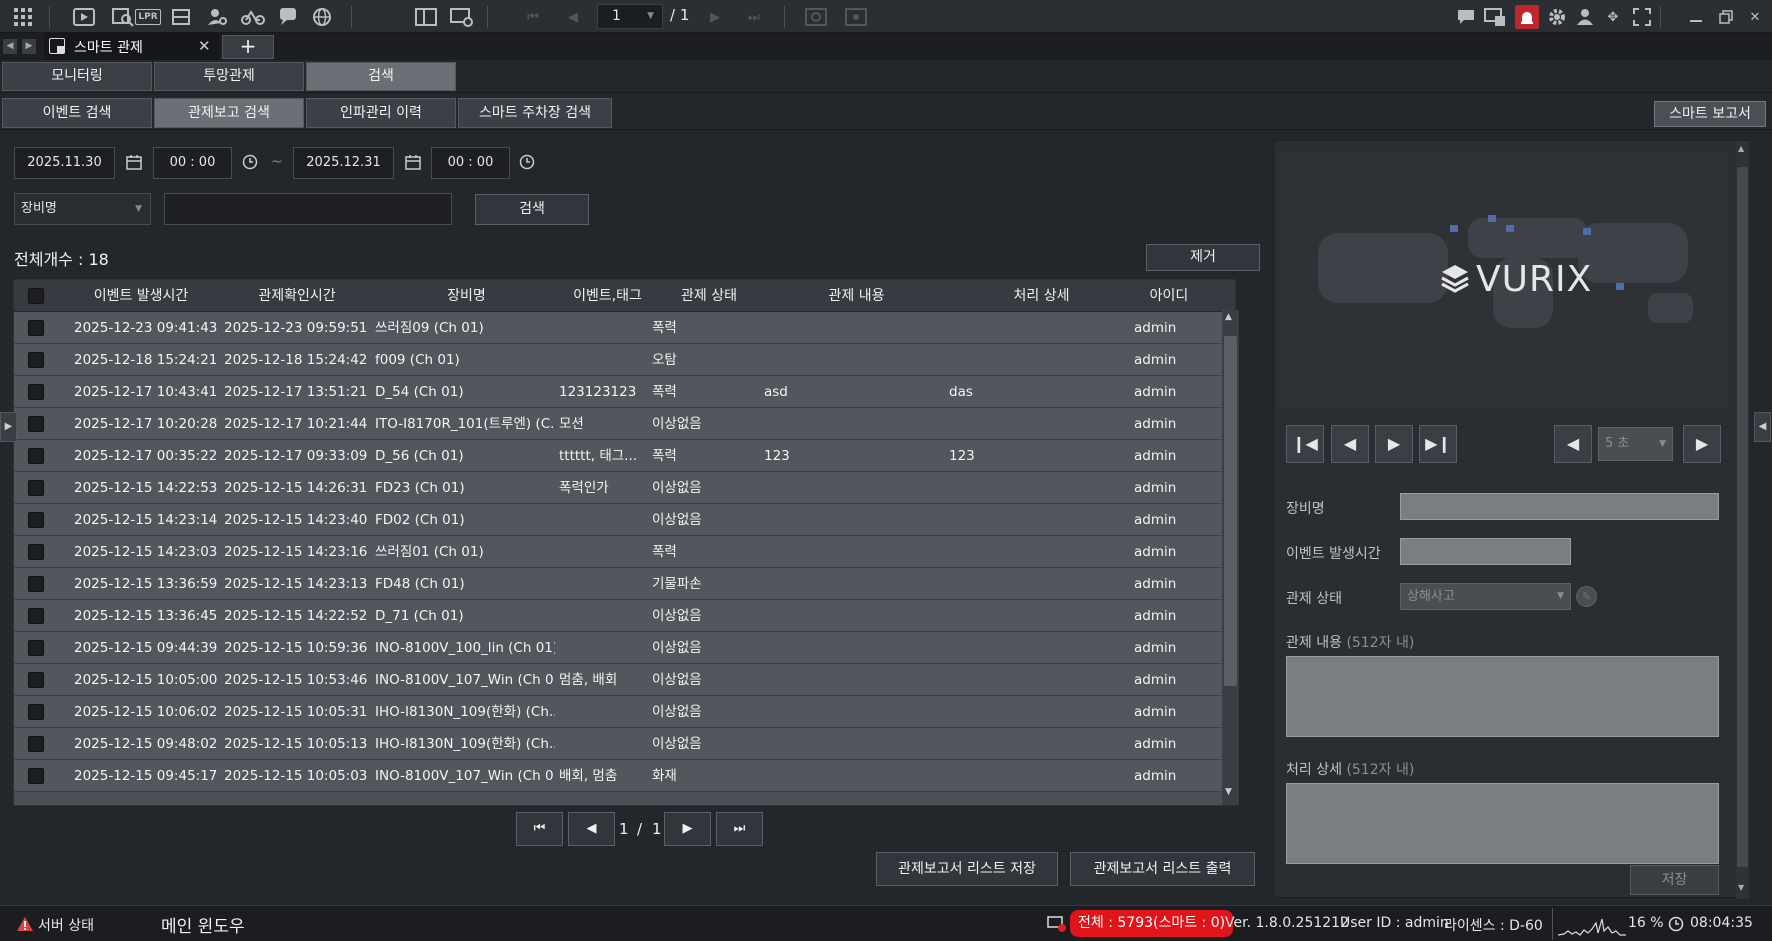  I want to click on person-search-icon, so click(218, 17).